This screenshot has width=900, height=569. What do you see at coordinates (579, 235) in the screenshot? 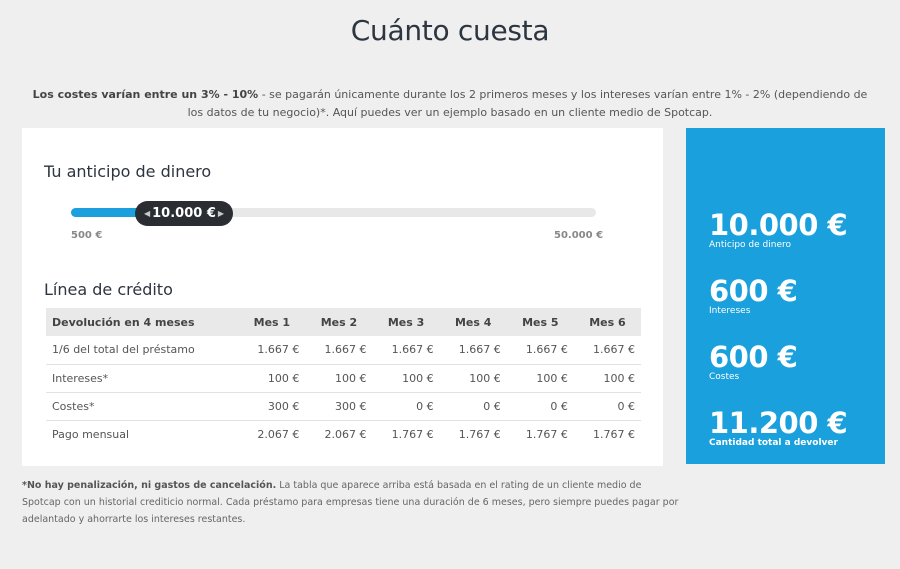
I see `slider-max-label: 50.000 €` at bounding box center [579, 235].